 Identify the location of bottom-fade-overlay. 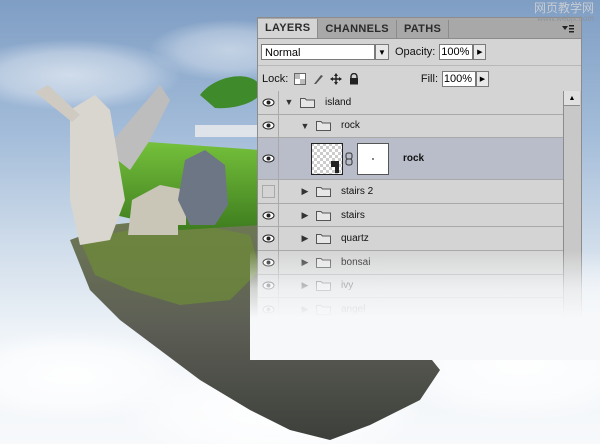
(425, 305).